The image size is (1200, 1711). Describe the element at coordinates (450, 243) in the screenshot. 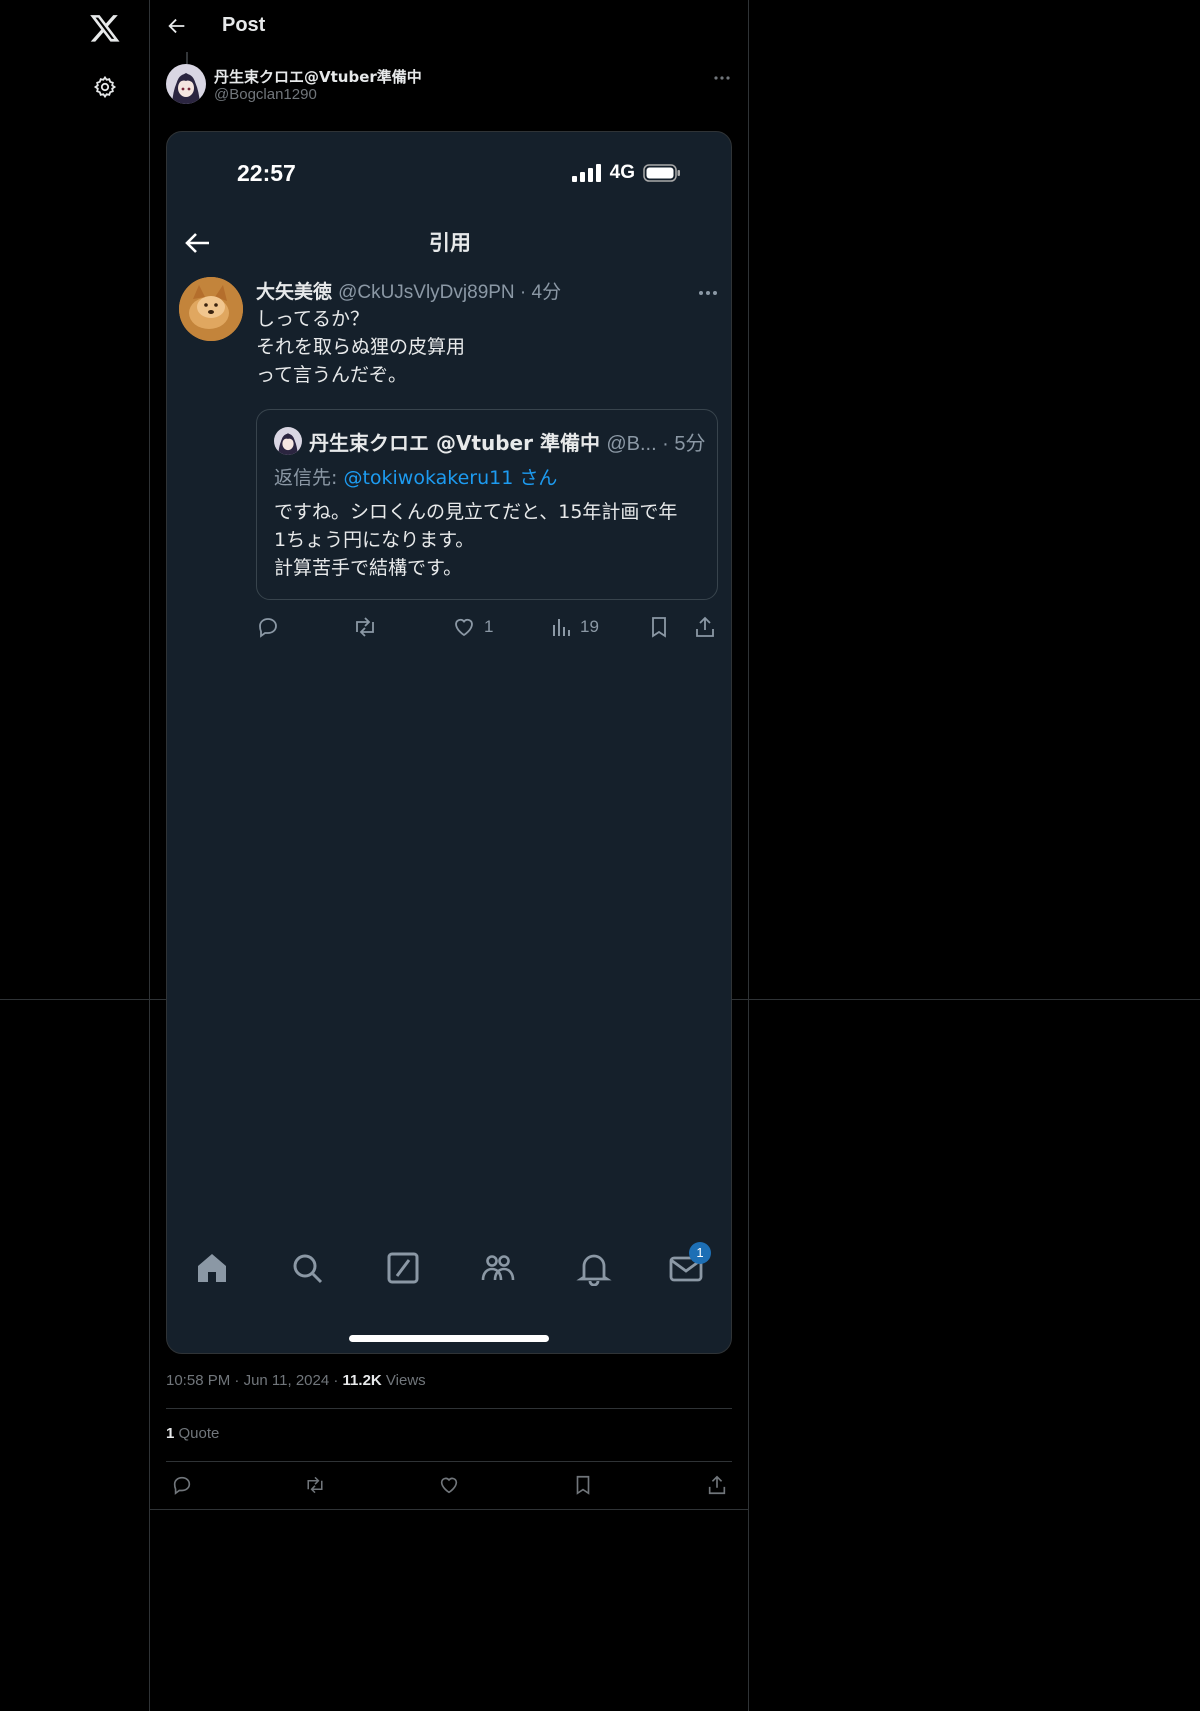

I see `screenshot-nav-title: 引用` at that location.